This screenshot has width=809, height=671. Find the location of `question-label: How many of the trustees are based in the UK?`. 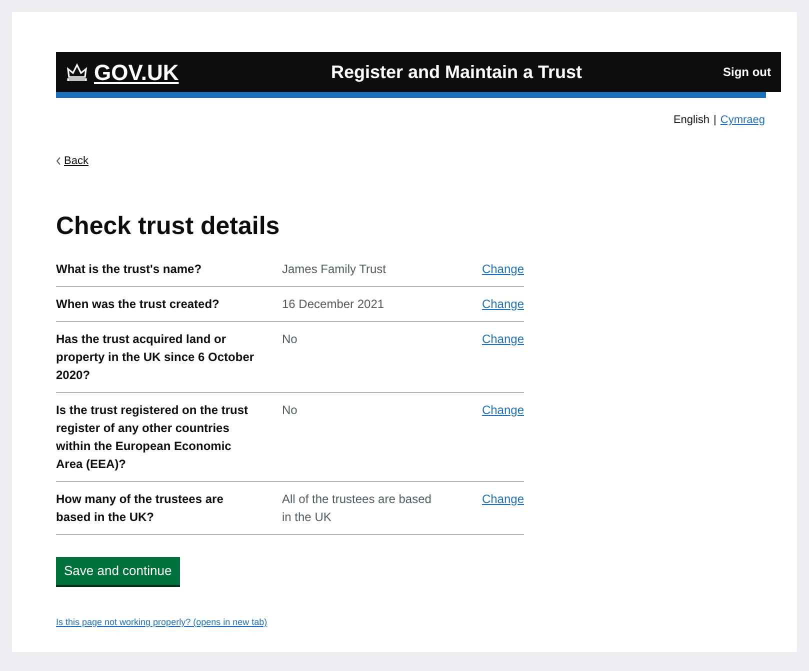

question-label: How many of the trustees are based in the UK? is located at coordinates (140, 508).